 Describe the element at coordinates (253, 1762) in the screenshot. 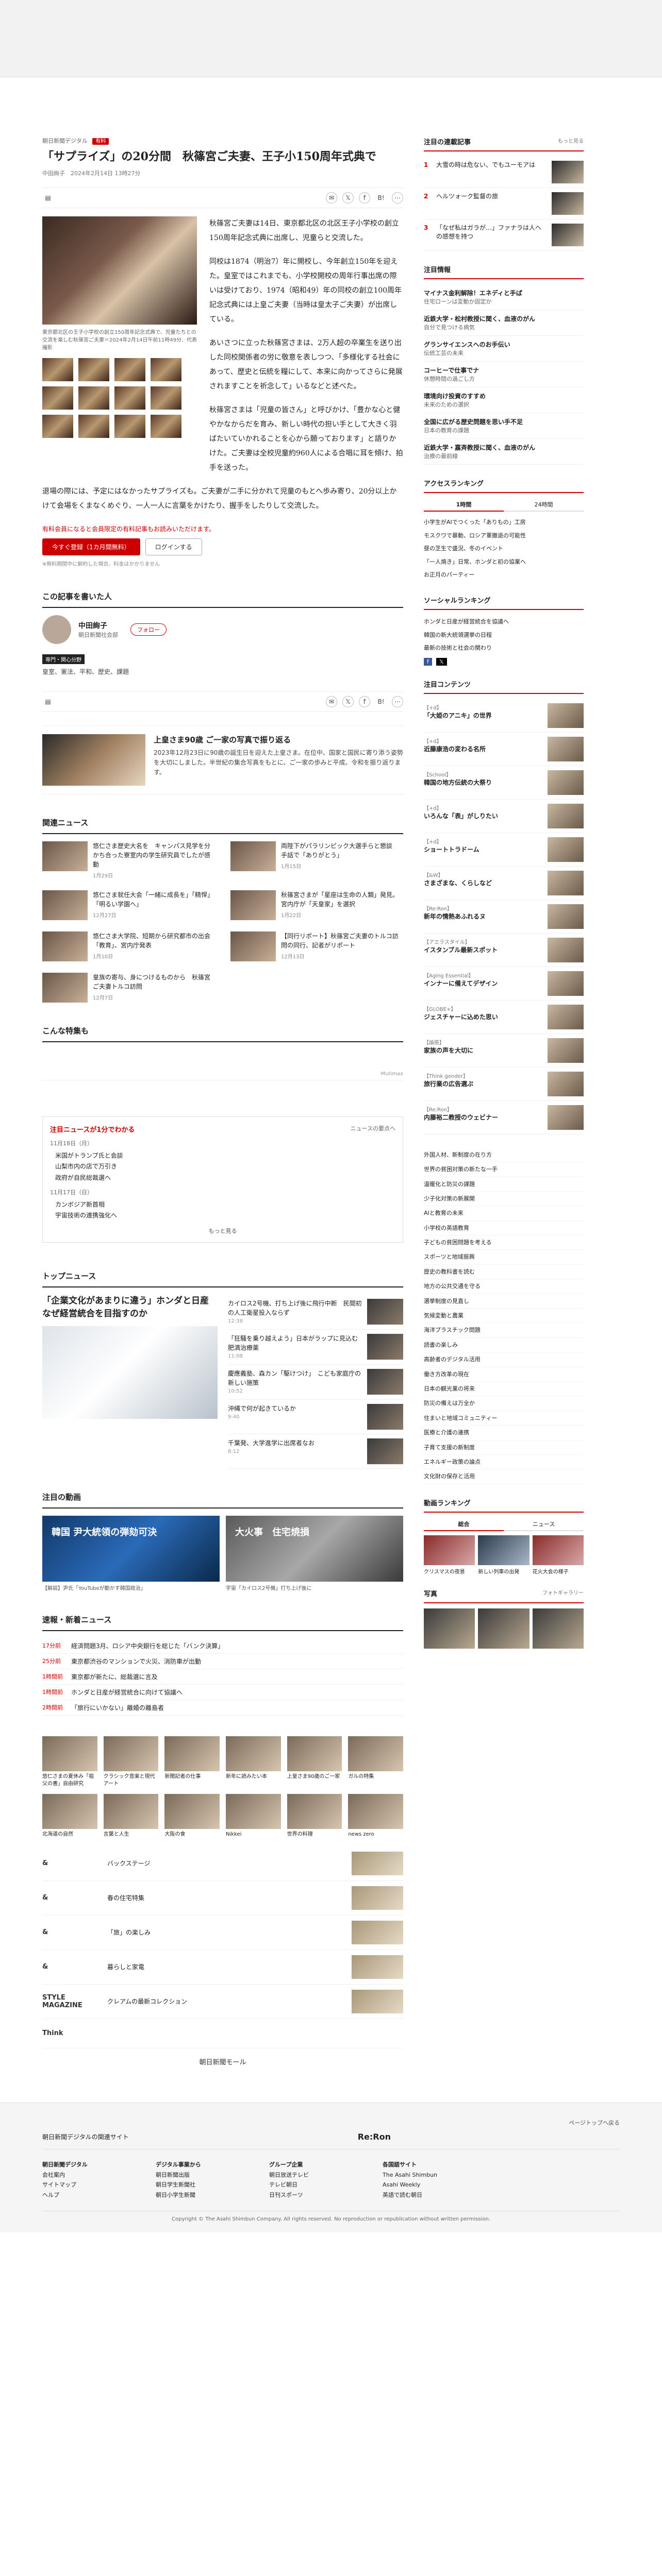

I see `promo-tile: 新年に読みたい本` at that location.